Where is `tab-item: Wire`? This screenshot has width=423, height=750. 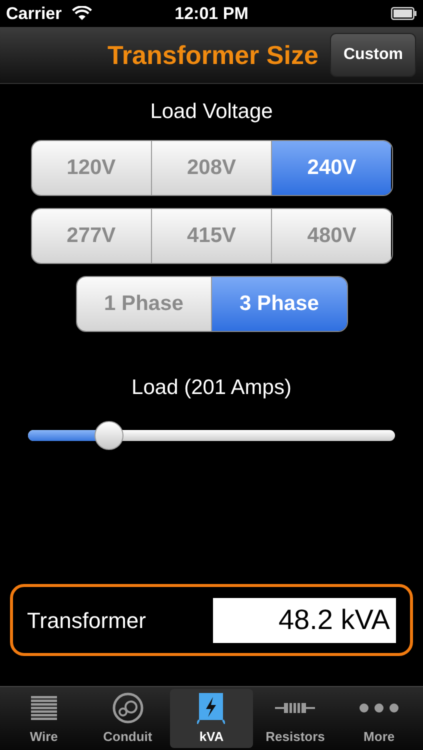
tab-item: Wire is located at coordinates (44, 718).